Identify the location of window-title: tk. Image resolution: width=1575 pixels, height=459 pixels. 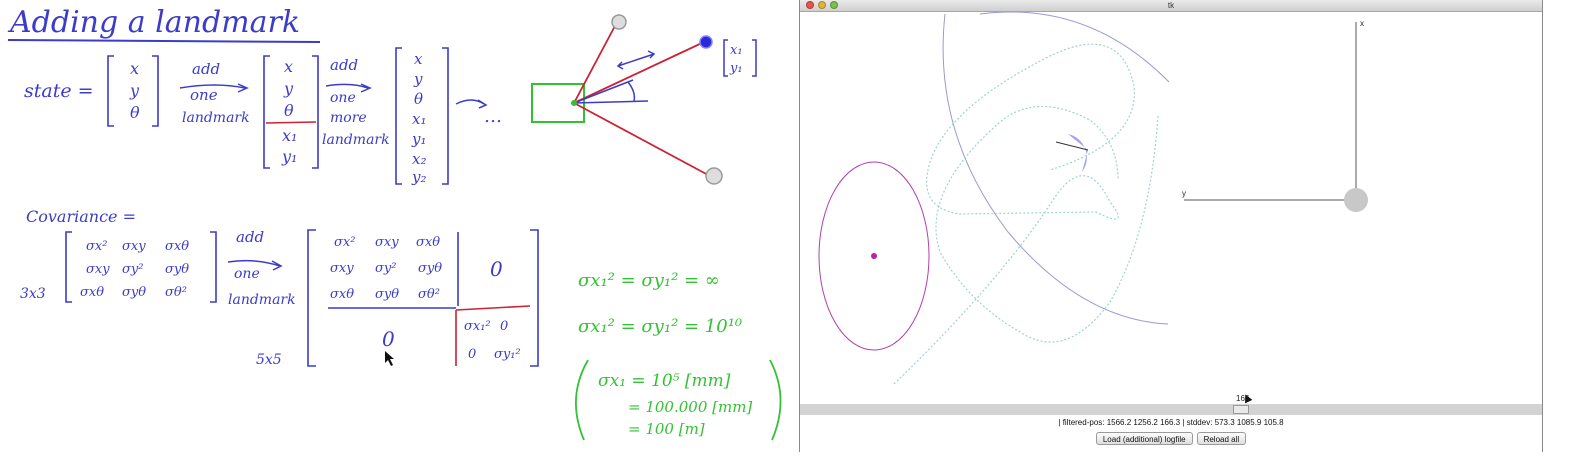
(1171, 5).